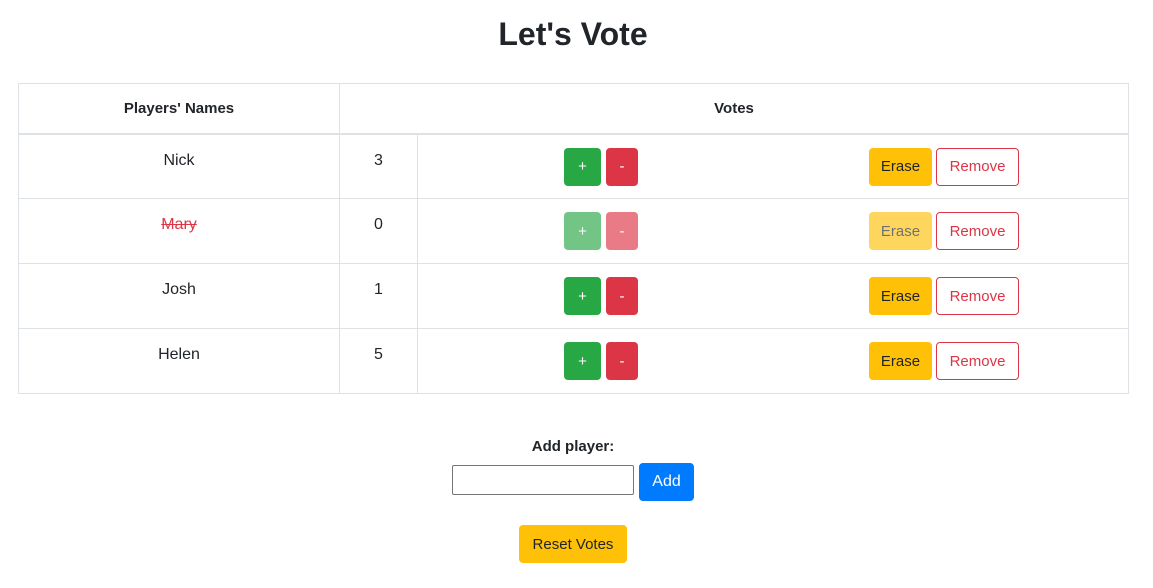 This screenshot has width=1153, height=588. I want to click on header-players-names: Players' Names, so click(179, 109).